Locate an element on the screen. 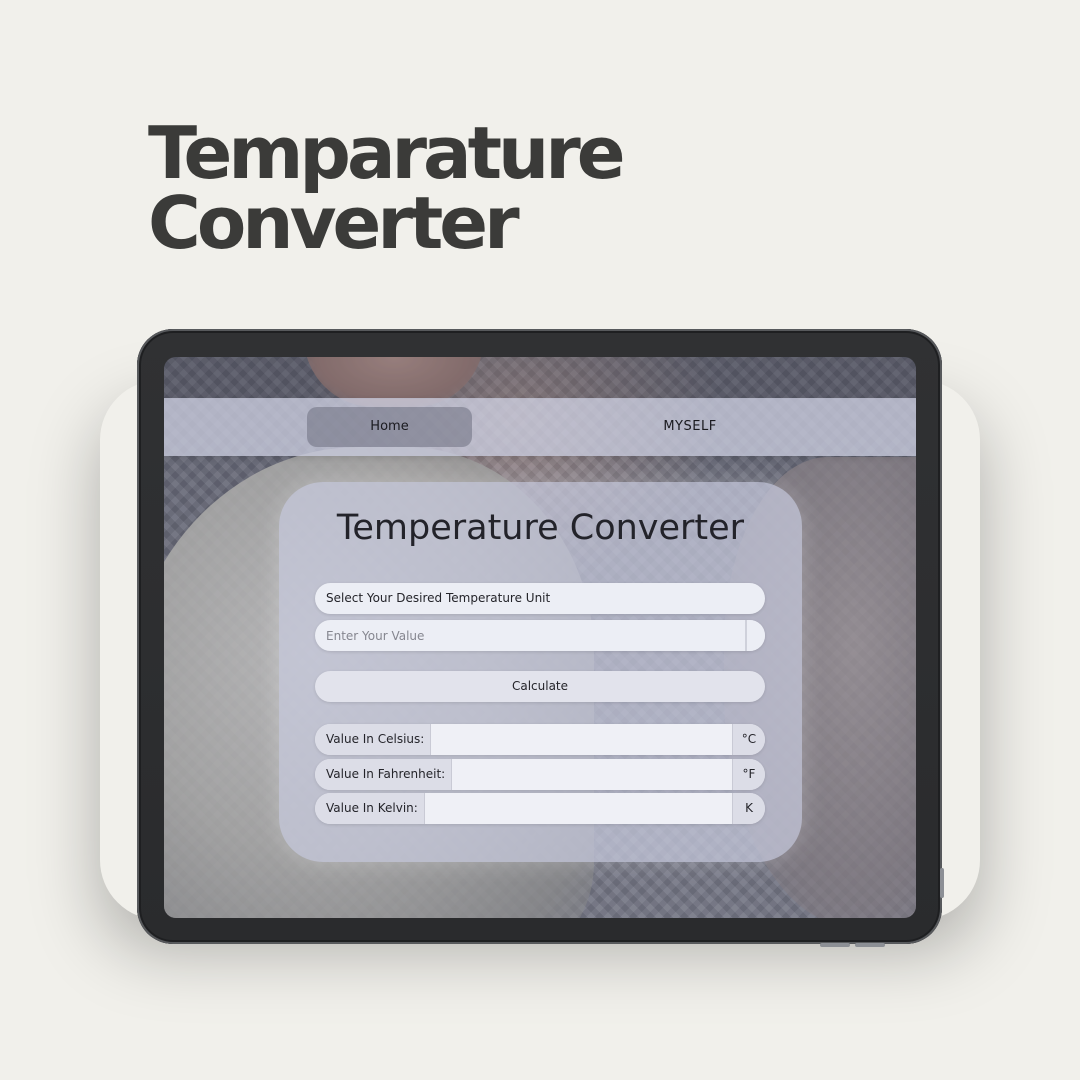 This screenshot has height=1080, width=1080. celsius-result-row: Value In Celsius: °C is located at coordinates (540, 739).